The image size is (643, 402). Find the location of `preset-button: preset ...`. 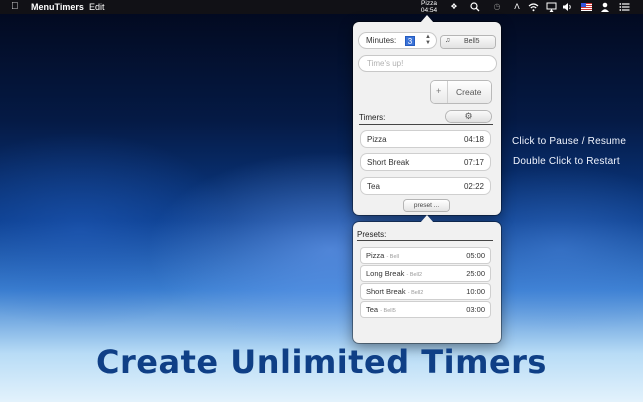

preset-button: preset ... is located at coordinates (426, 205).